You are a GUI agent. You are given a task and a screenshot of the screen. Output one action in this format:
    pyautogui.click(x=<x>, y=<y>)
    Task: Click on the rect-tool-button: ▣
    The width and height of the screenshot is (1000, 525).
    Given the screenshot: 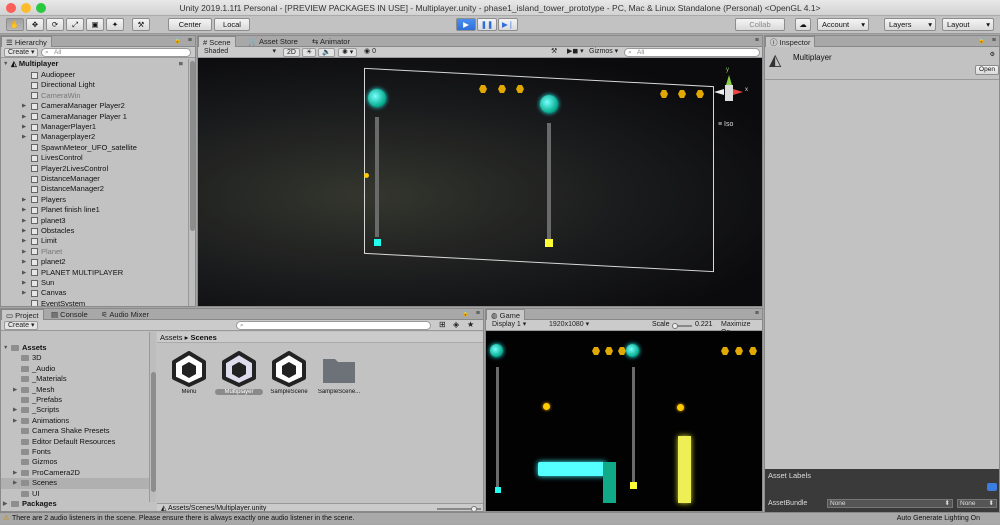 What is the action you would take?
    pyautogui.click(x=95, y=24)
    